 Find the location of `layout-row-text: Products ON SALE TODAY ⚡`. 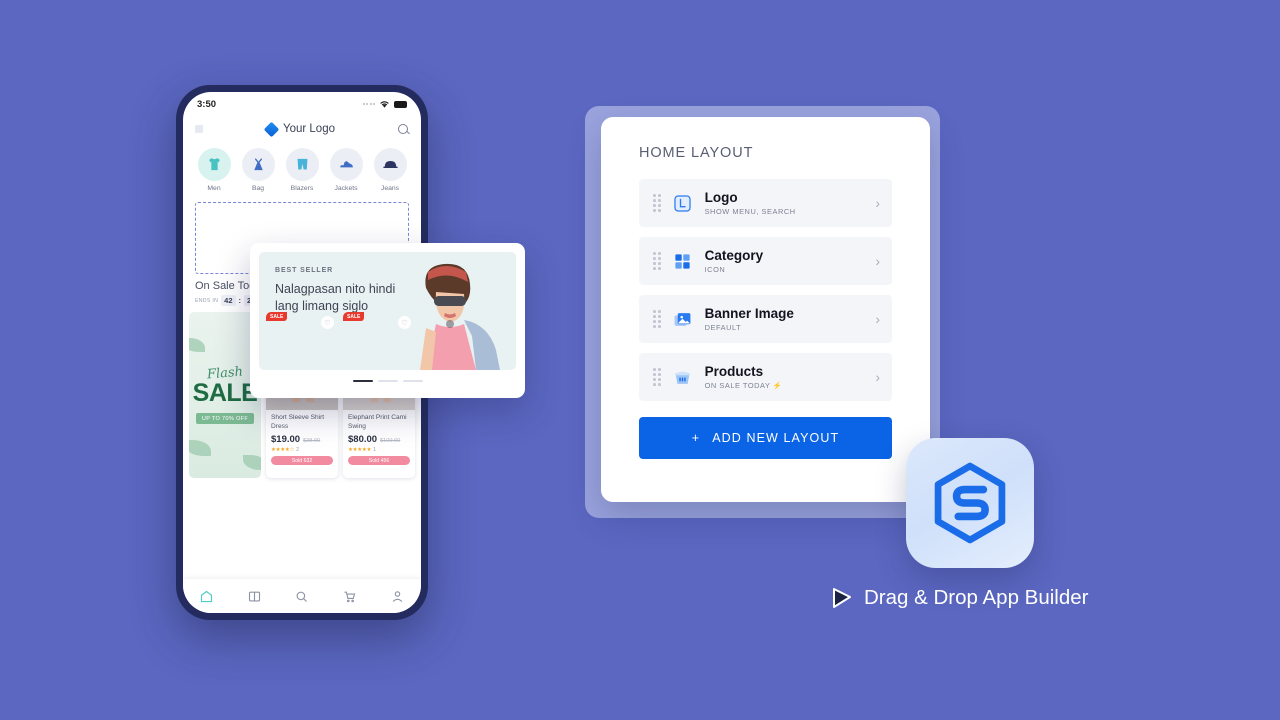

layout-row-text: Products ON SALE TODAY ⚡ is located at coordinates (784, 377).